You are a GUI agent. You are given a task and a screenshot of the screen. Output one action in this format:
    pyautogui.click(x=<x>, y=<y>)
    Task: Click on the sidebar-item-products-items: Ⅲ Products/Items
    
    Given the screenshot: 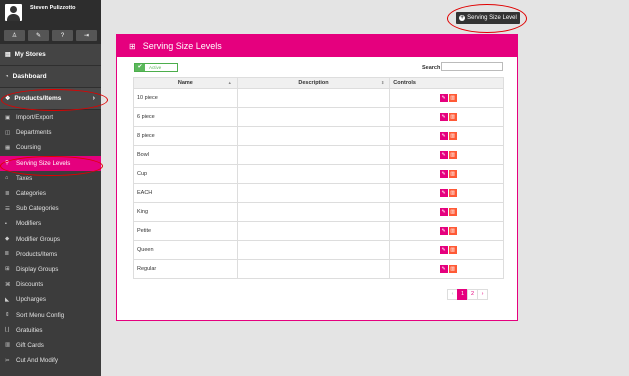 What is the action you would take?
    pyautogui.click(x=50, y=254)
    